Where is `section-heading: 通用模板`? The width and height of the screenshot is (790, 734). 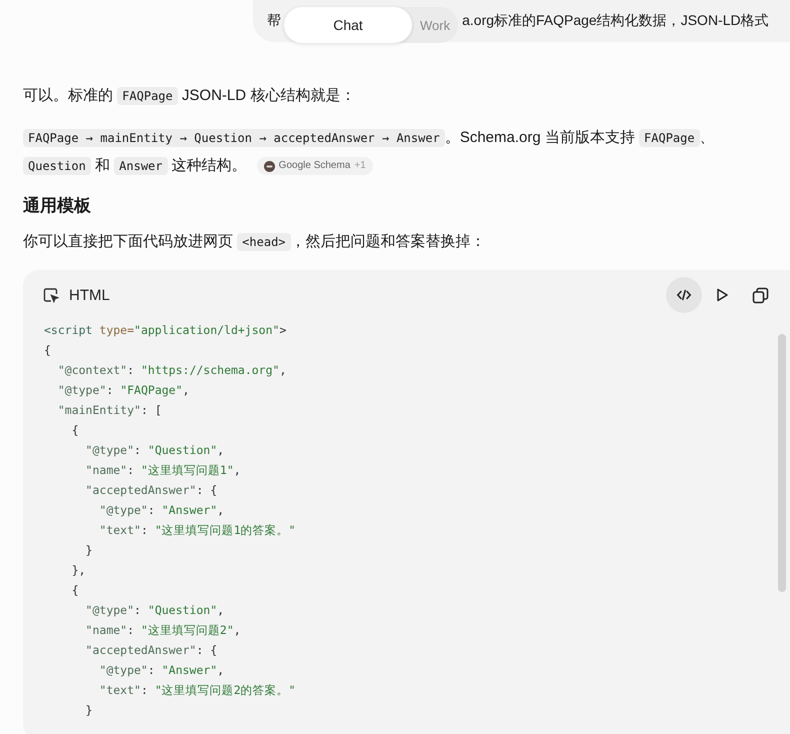 section-heading: 通用模板 is located at coordinates (57, 206).